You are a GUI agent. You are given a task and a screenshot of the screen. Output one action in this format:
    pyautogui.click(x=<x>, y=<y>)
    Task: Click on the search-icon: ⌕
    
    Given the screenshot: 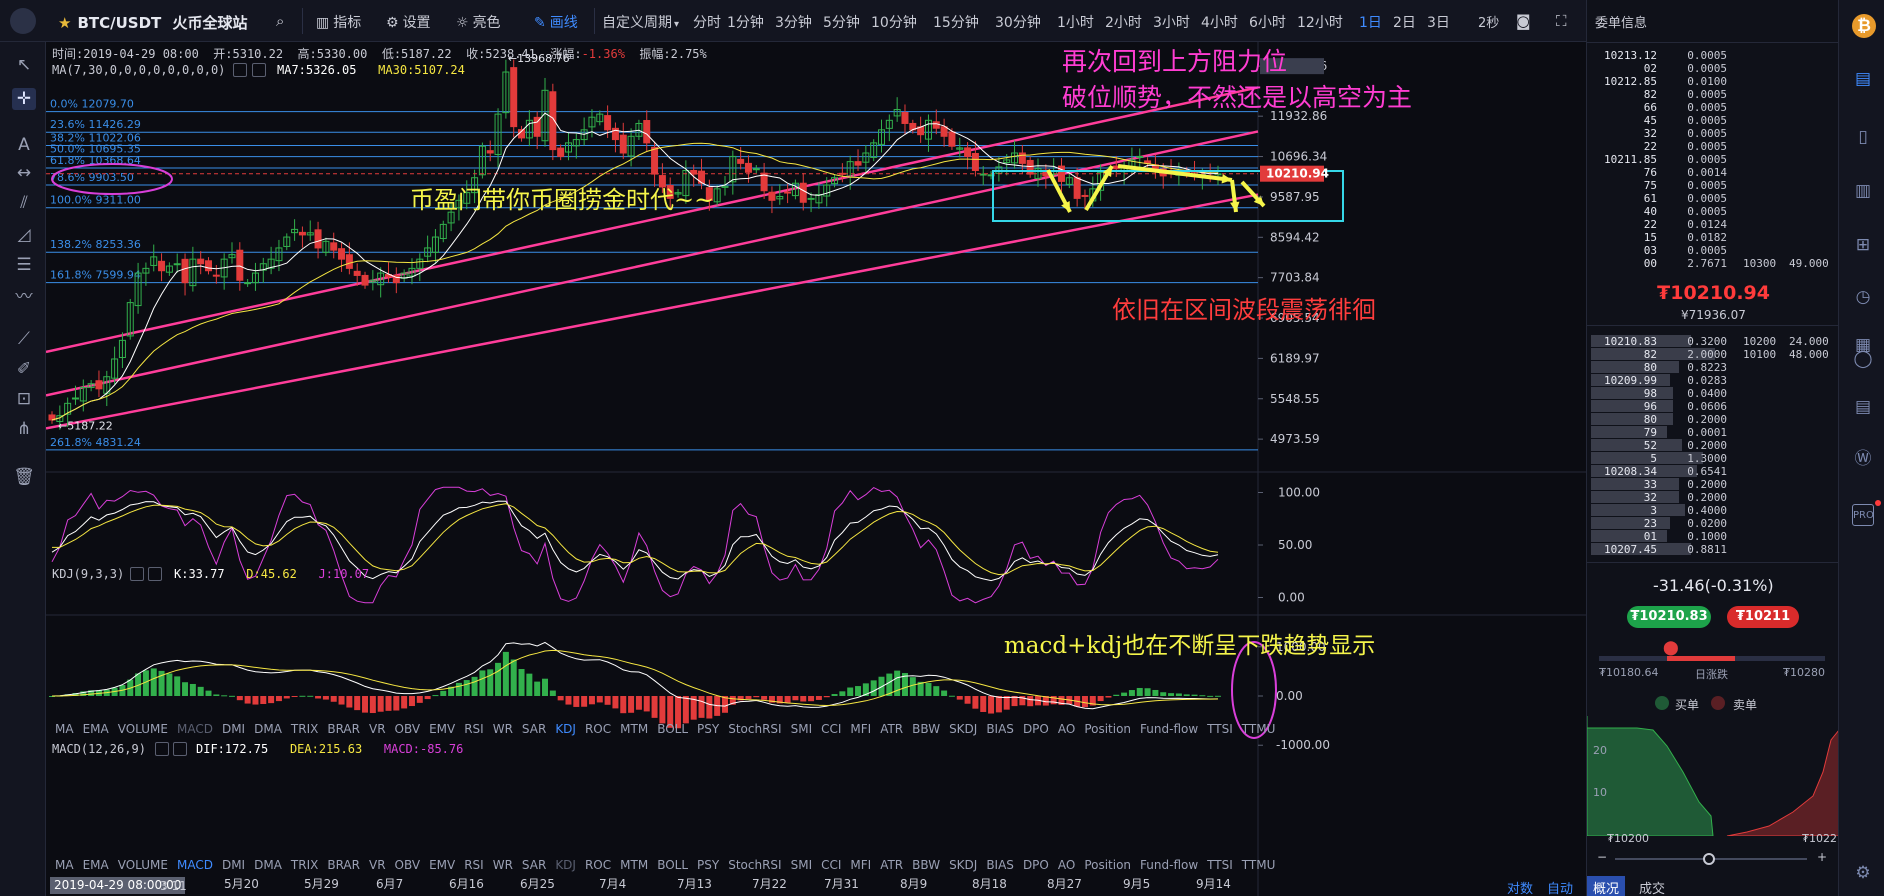 What is the action you would take?
    pyautogui.click(x=280, y=21)
    